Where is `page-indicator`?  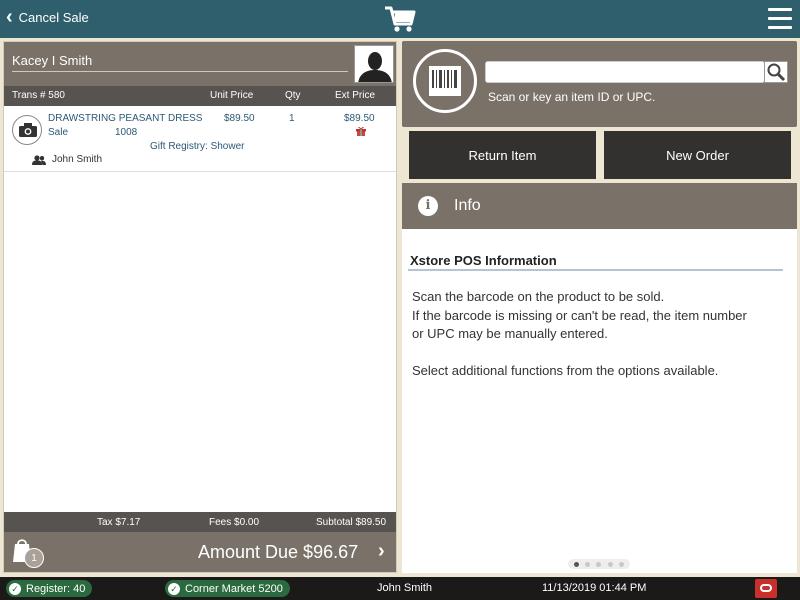
page-indicator is located at coordinates (599, 564).